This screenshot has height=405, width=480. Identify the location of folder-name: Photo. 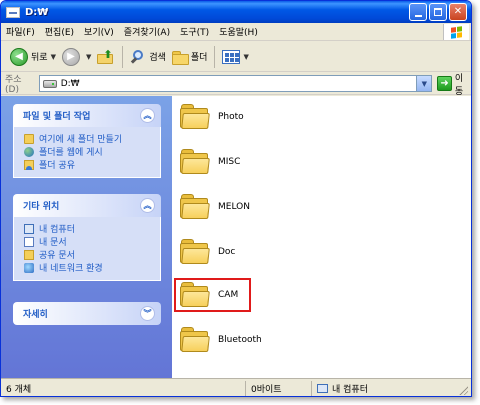
(231, 117).